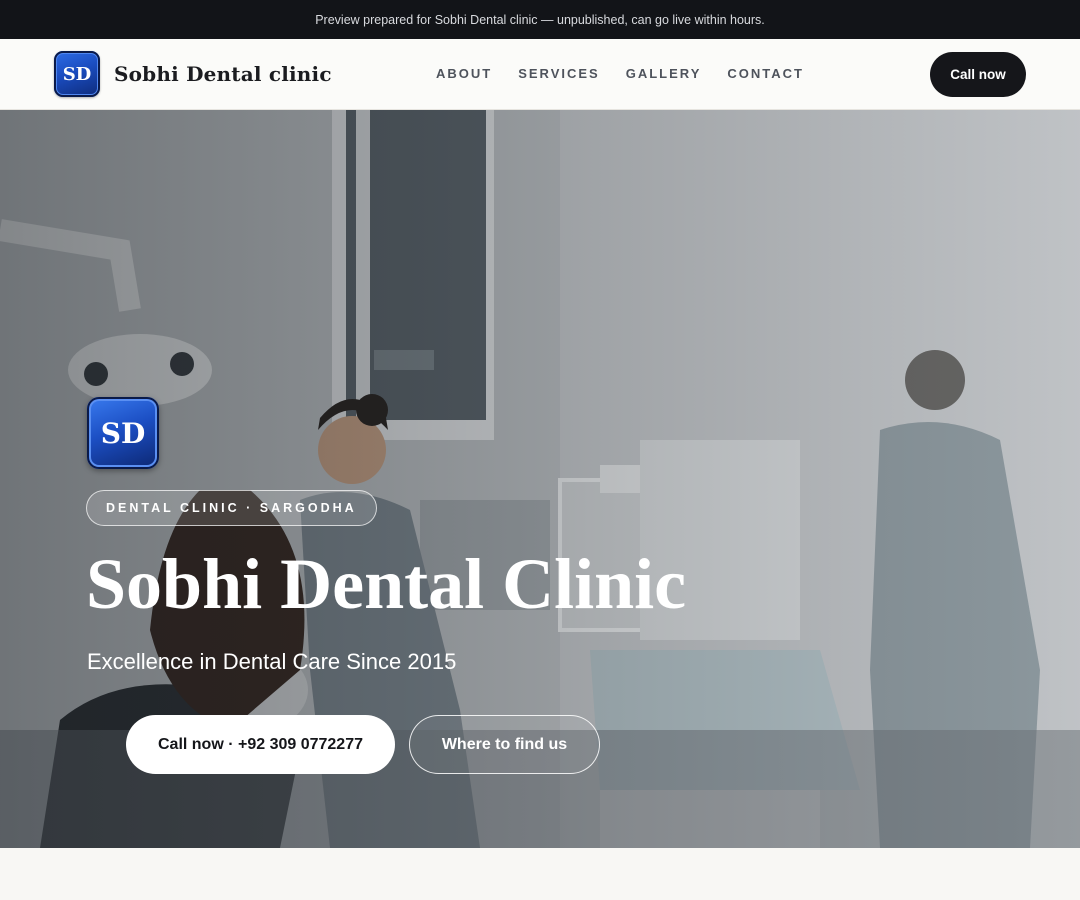 Image resolution: width=1080 pixels, height=900 pixels. I want to click on nav-link-about: ABOUT, so click(464, 73).